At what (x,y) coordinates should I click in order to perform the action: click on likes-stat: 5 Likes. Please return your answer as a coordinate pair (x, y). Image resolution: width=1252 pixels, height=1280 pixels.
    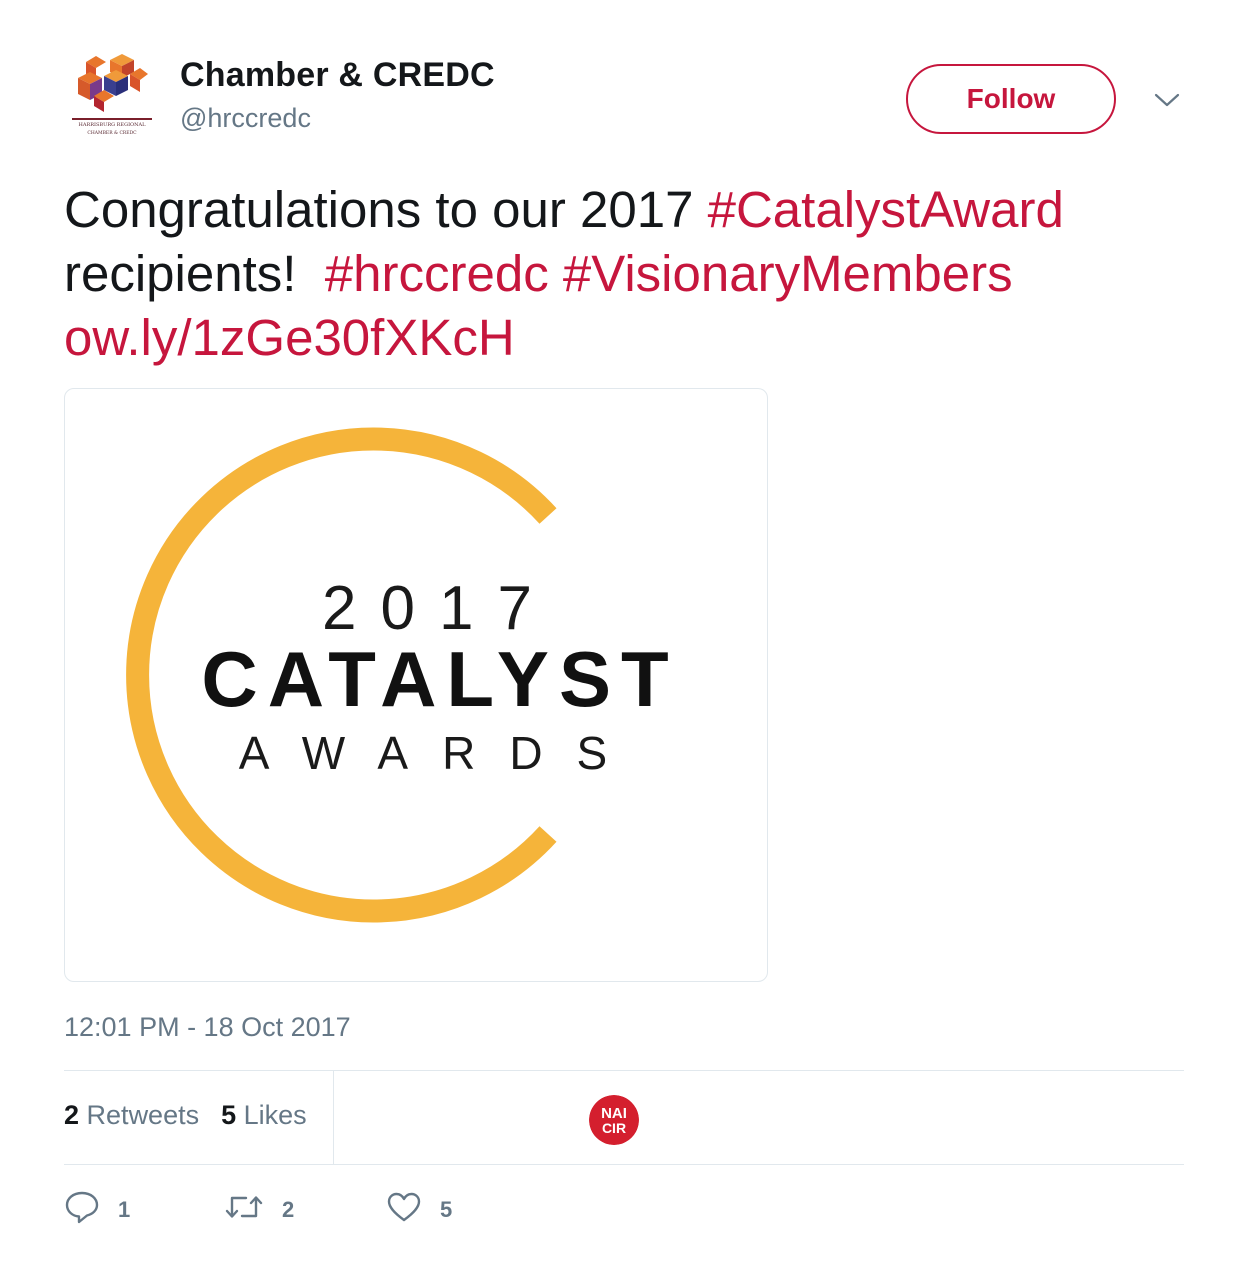
    Looking at the image, I should click on (264, 1115).